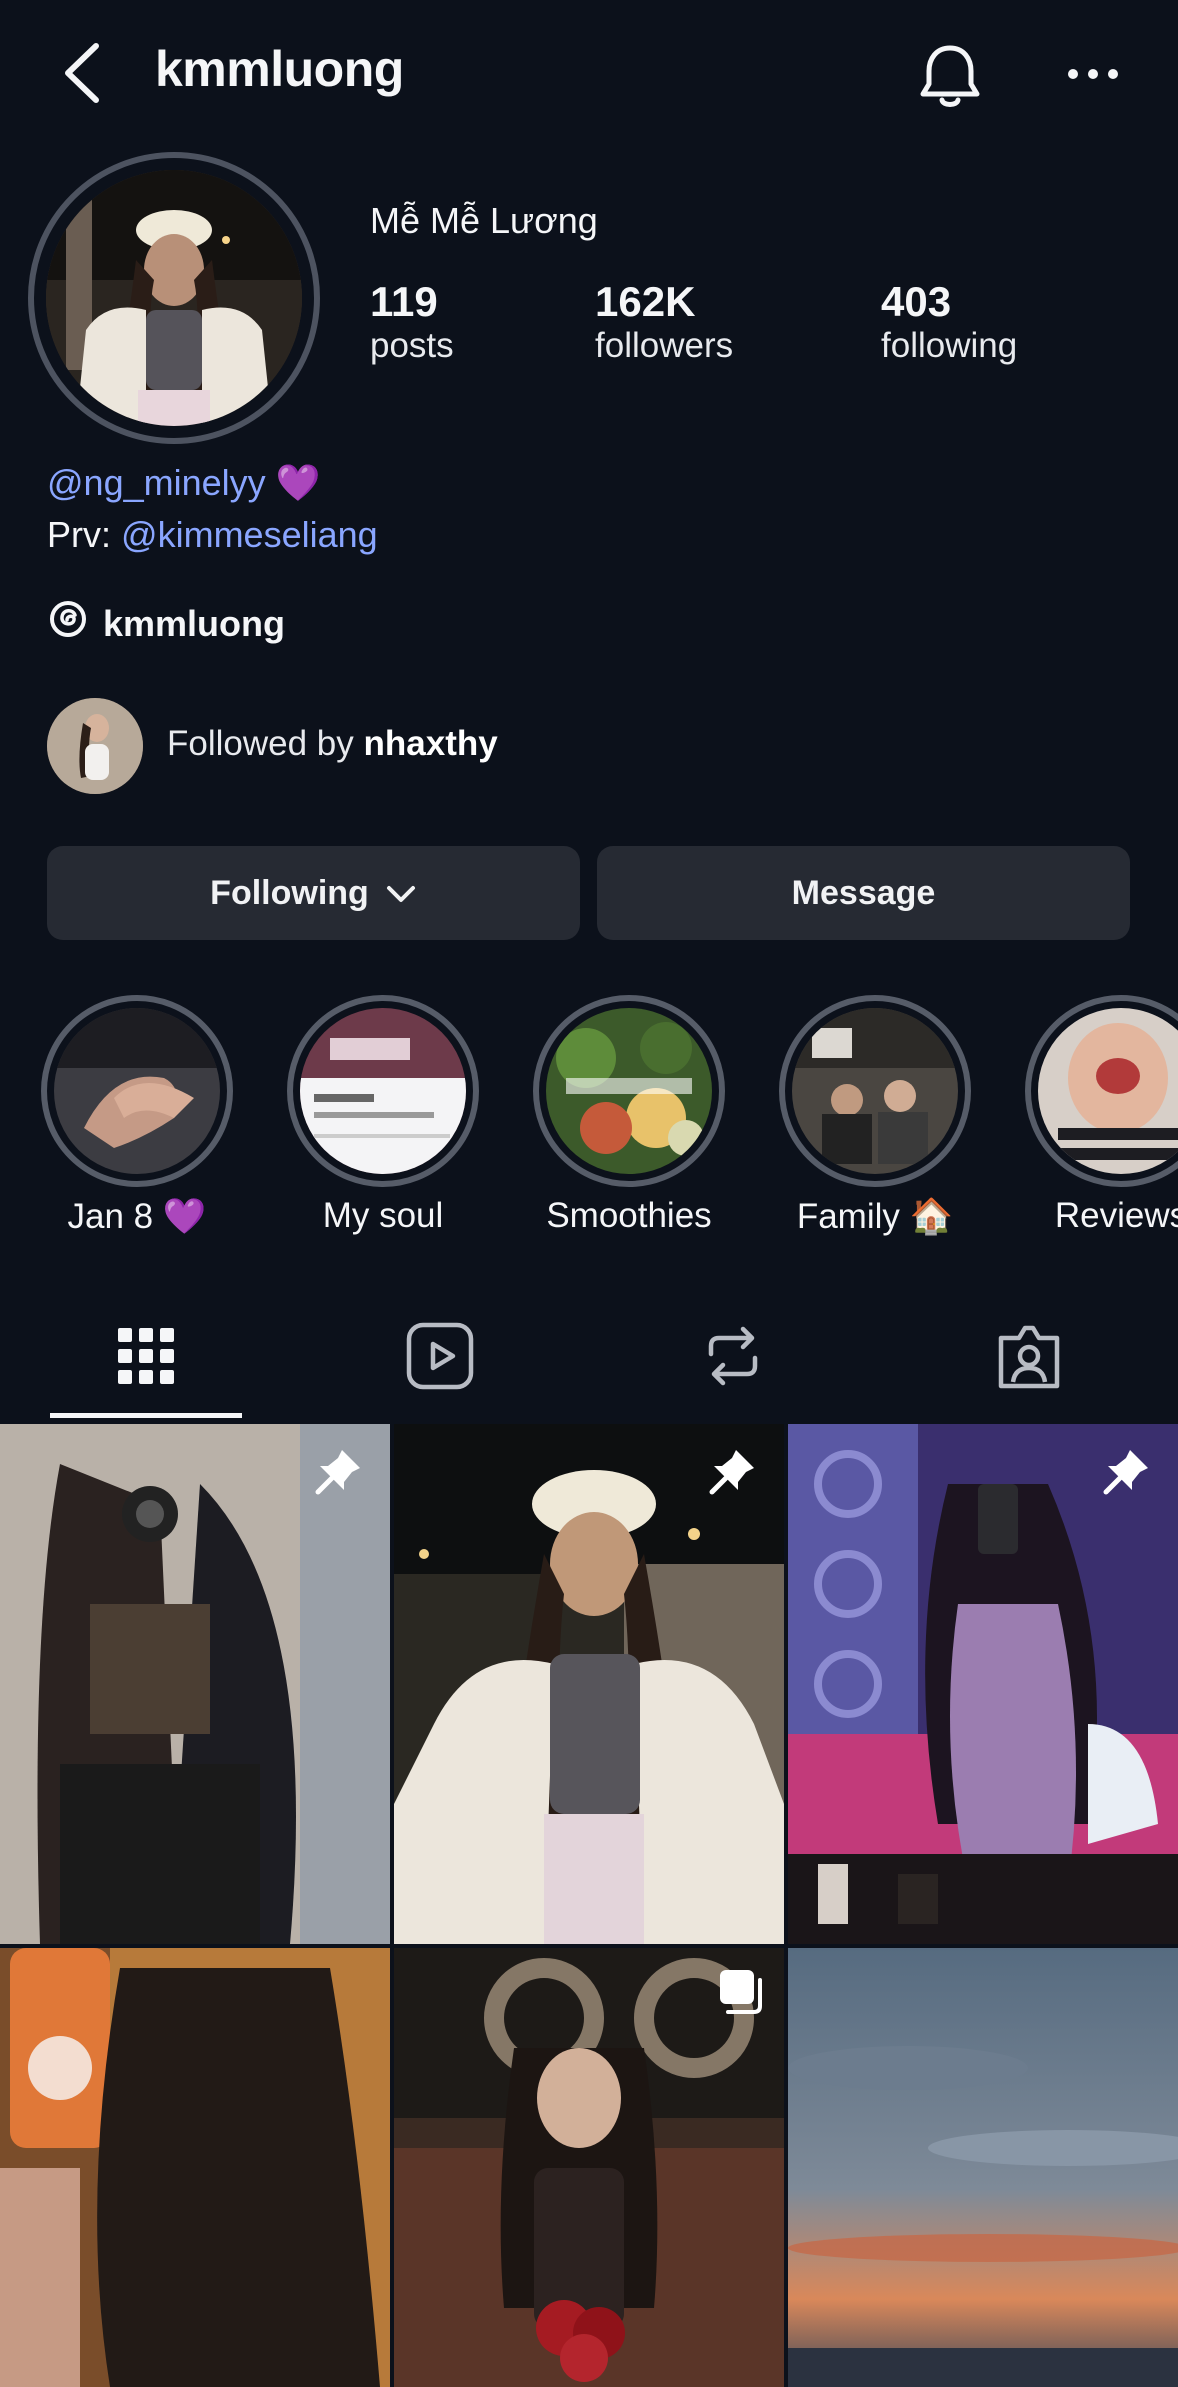 This screenshot has height=2387, width=1178. Describe the element at coordinates (146, 1415) in the screenshot. I see `active-tab-indicator` at that location.